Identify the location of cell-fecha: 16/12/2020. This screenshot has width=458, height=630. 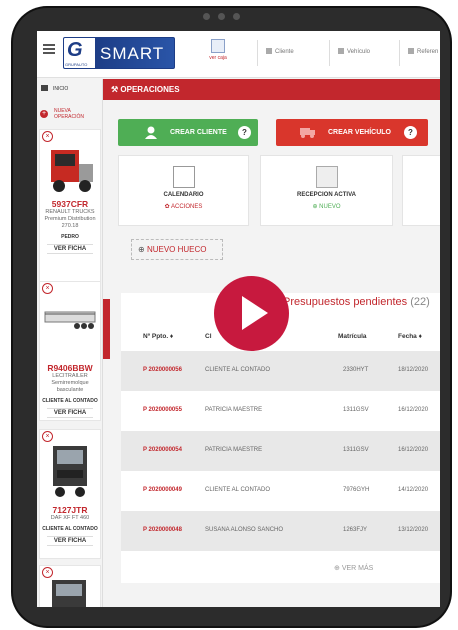
(413, 450).